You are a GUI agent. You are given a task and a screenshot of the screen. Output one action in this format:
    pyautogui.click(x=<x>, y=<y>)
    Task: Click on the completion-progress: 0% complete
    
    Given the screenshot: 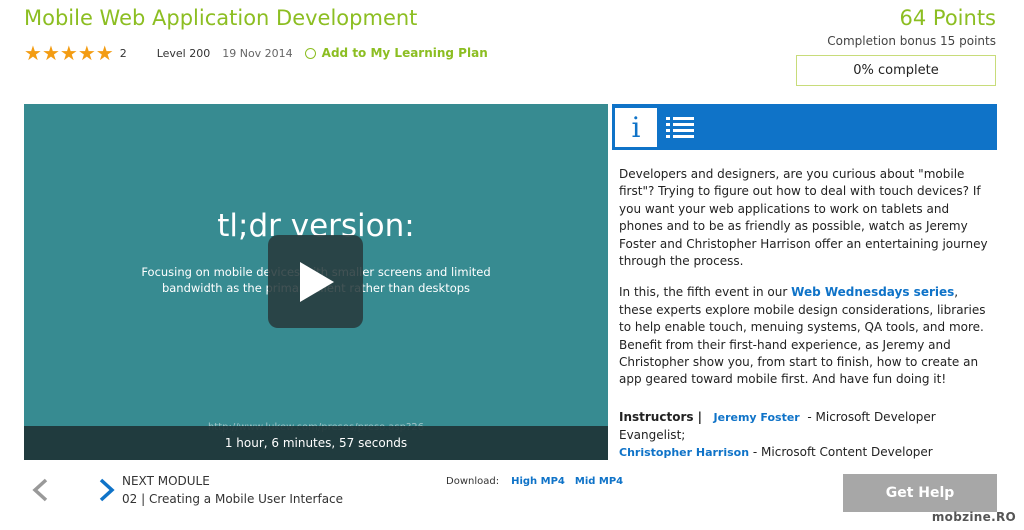 What is the action you would take?
    pyautogui.click(x=896, y=70)
    